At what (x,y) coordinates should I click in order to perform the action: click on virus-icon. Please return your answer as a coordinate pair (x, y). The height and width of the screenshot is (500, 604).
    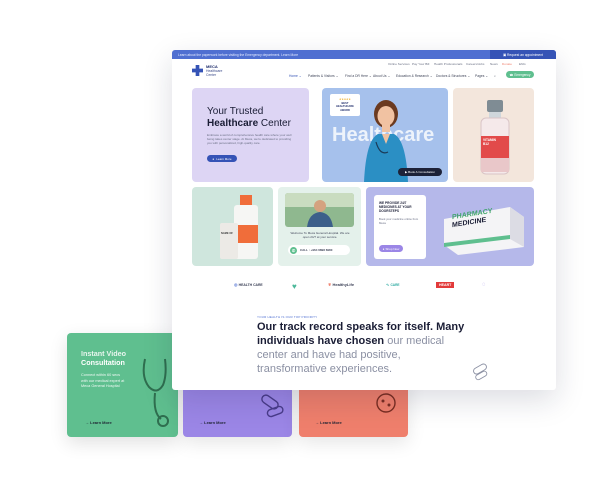
    Looking at the image, I should click on (386, 403).